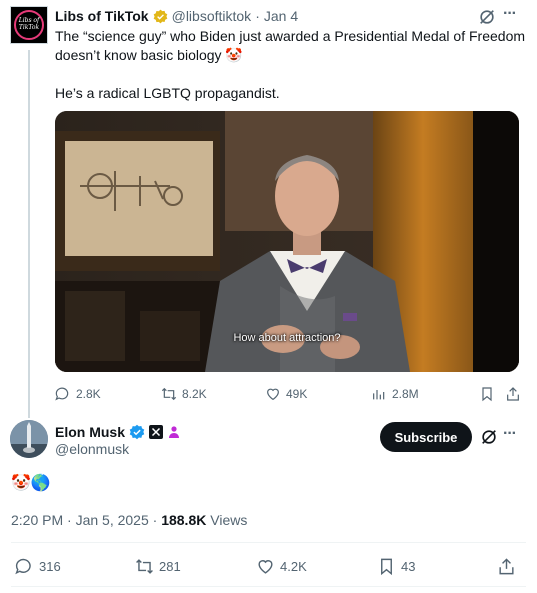  What do you see at coordinates (408, 566) in the screenshot?
I see `bookmark-count: 43` at bounding box center [408, 566].